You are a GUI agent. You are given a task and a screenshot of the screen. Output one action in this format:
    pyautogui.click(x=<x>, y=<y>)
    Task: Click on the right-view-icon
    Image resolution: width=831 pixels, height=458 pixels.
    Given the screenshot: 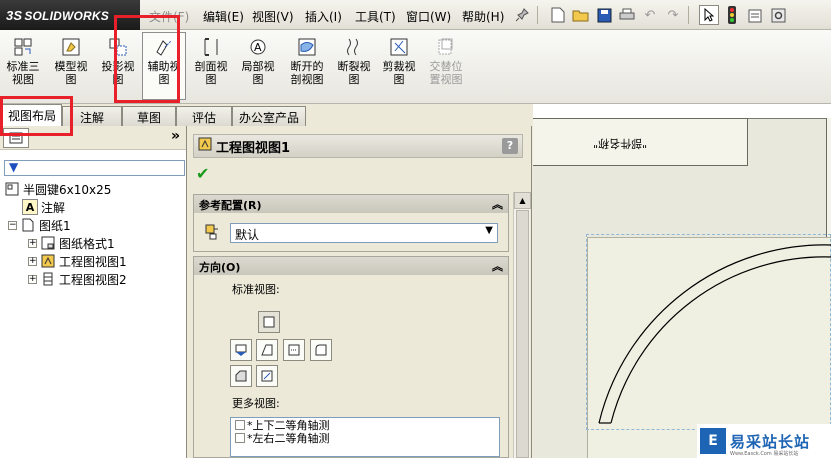 What is the action you would take?
    pyautogui.click(x=294, y=350)
    